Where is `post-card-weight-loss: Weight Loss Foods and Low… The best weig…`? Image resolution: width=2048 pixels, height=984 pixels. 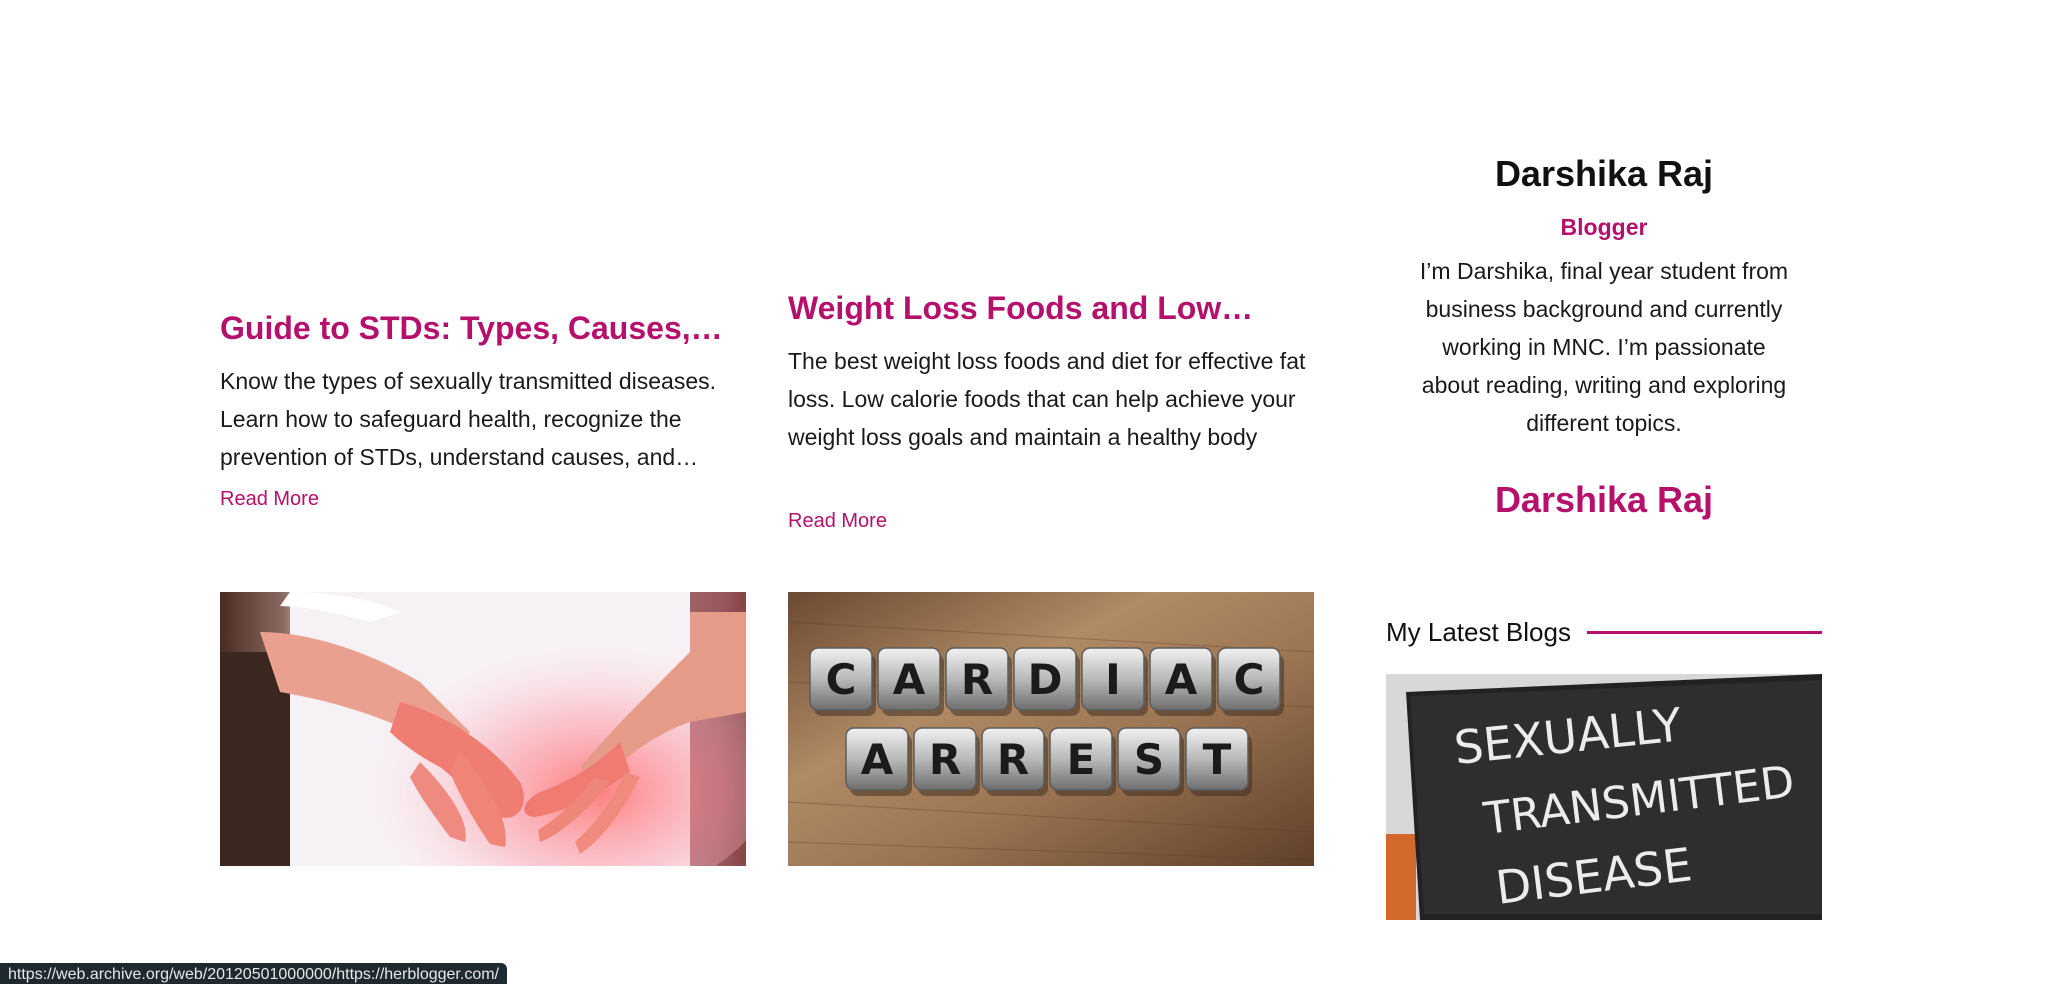 post-card-weight-loss: Weight Loss Foods and Low… The best weig… is located at coordinates (1051, 411).